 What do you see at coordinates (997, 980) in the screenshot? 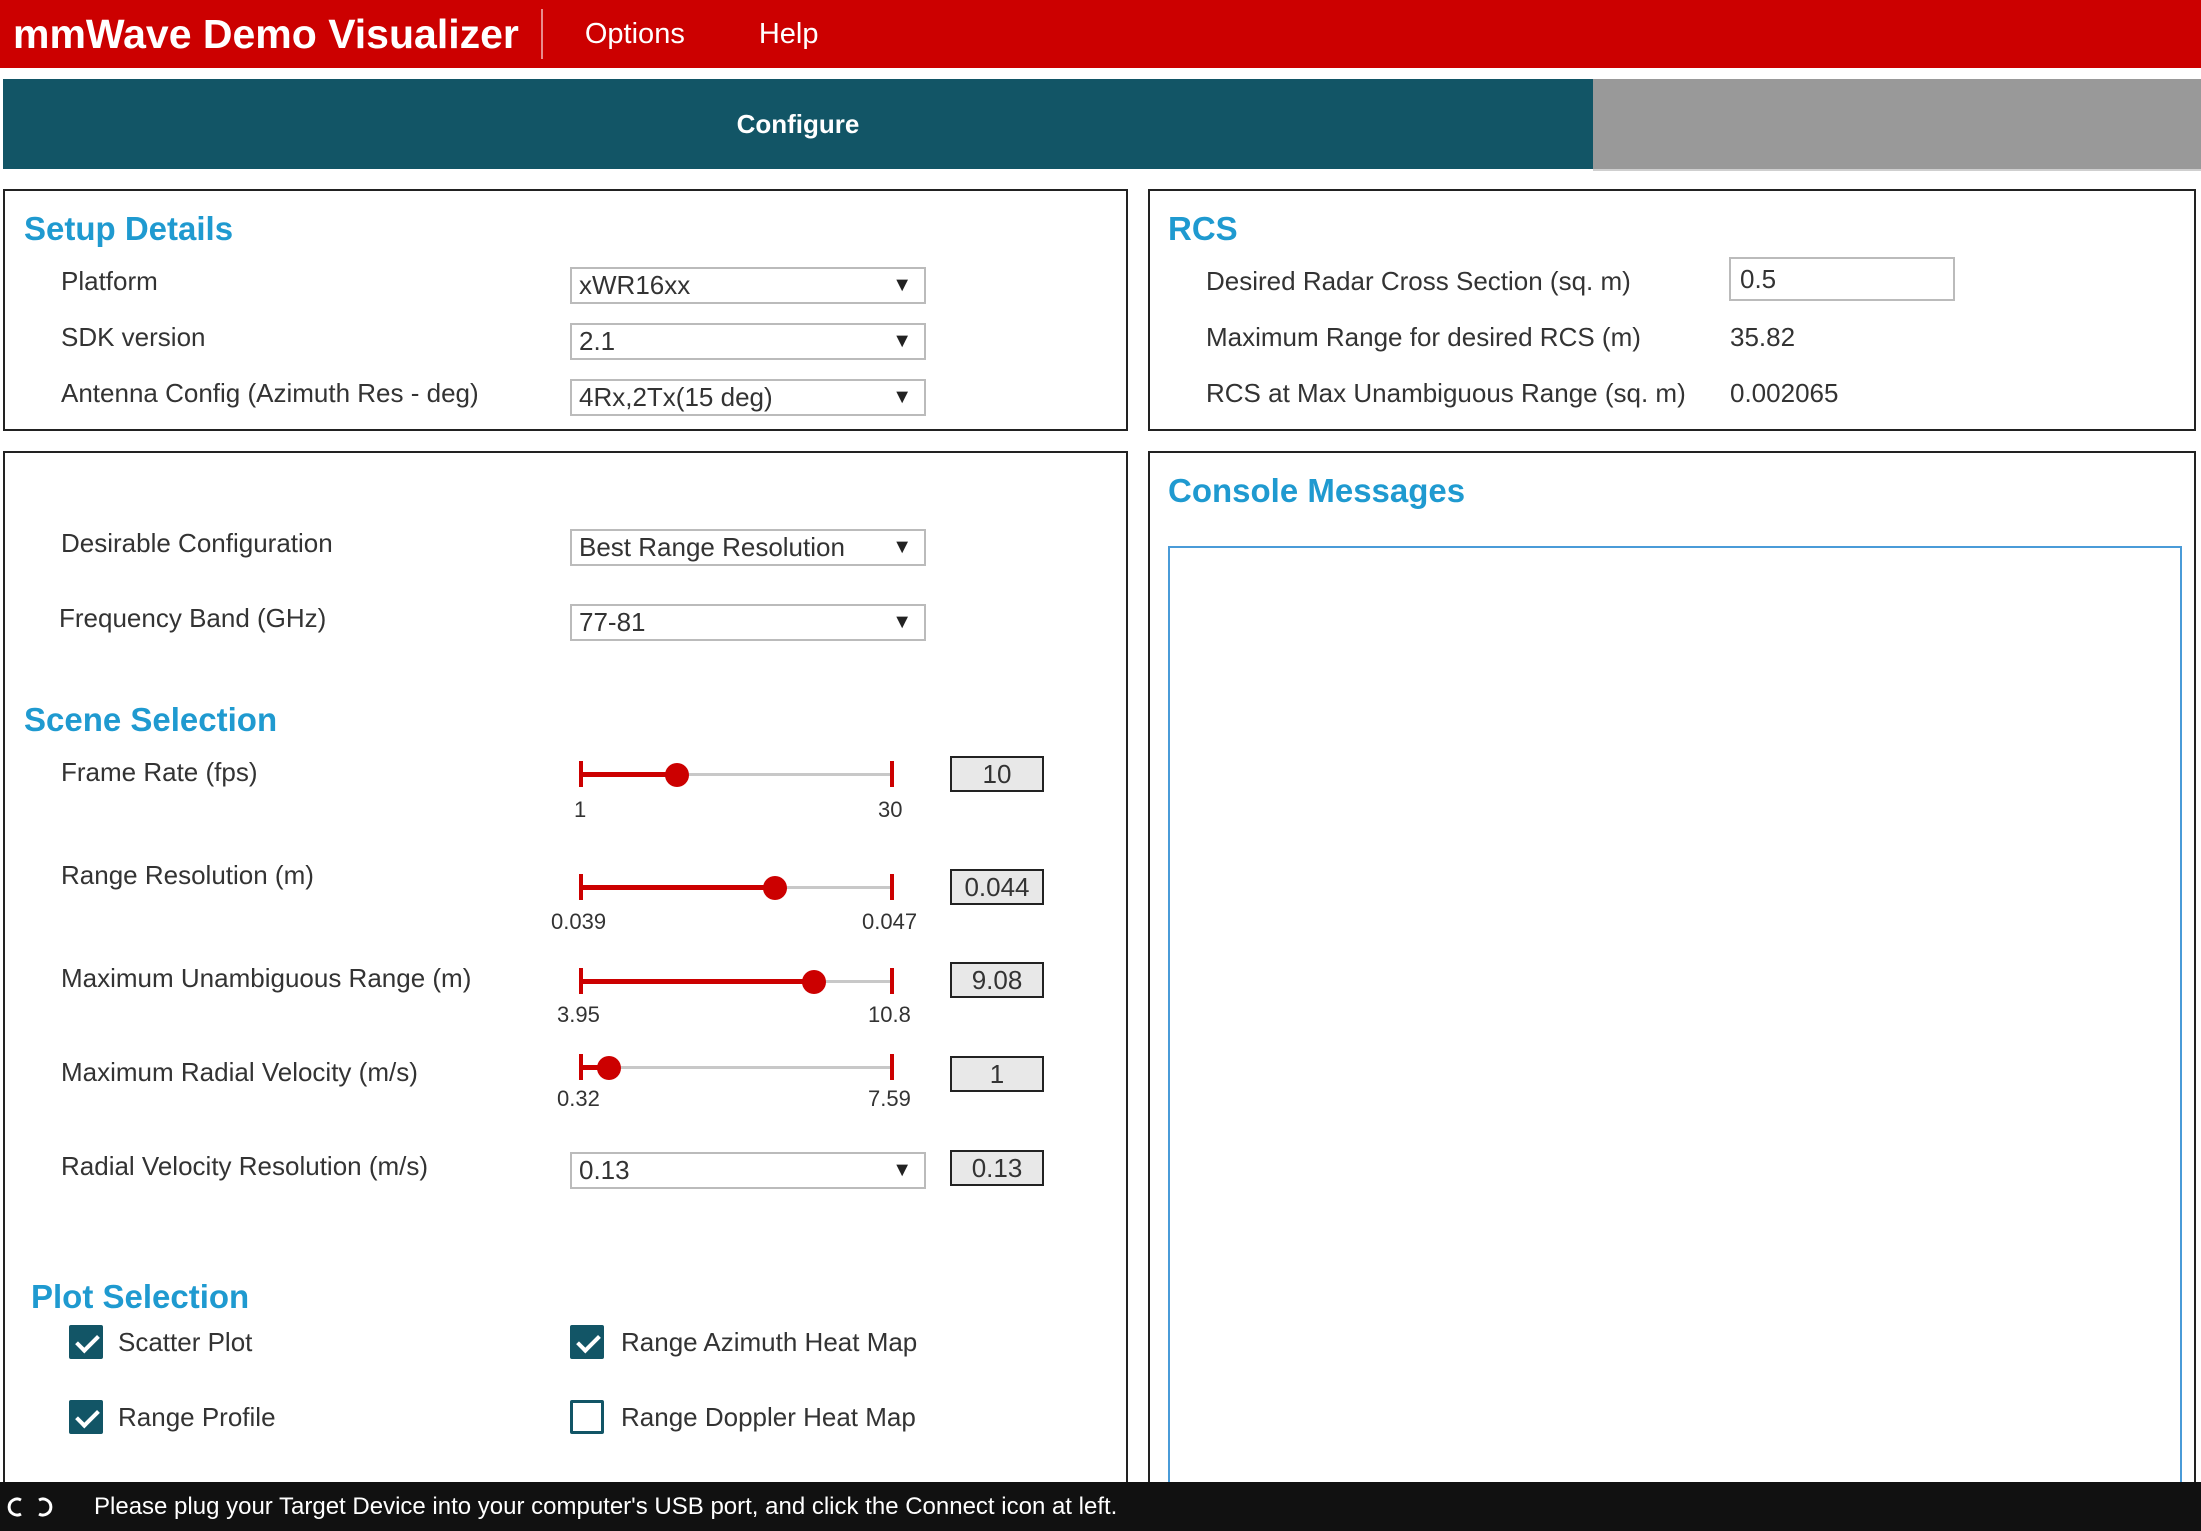
I see `max-unambiguous-range-value: 9.08` at bounding box center [997, 980].